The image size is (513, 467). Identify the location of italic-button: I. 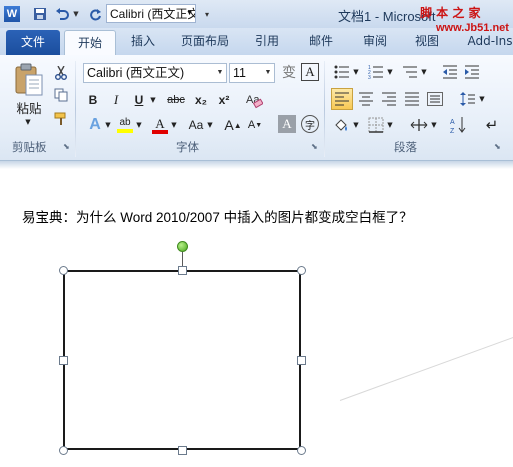
(116, 100).